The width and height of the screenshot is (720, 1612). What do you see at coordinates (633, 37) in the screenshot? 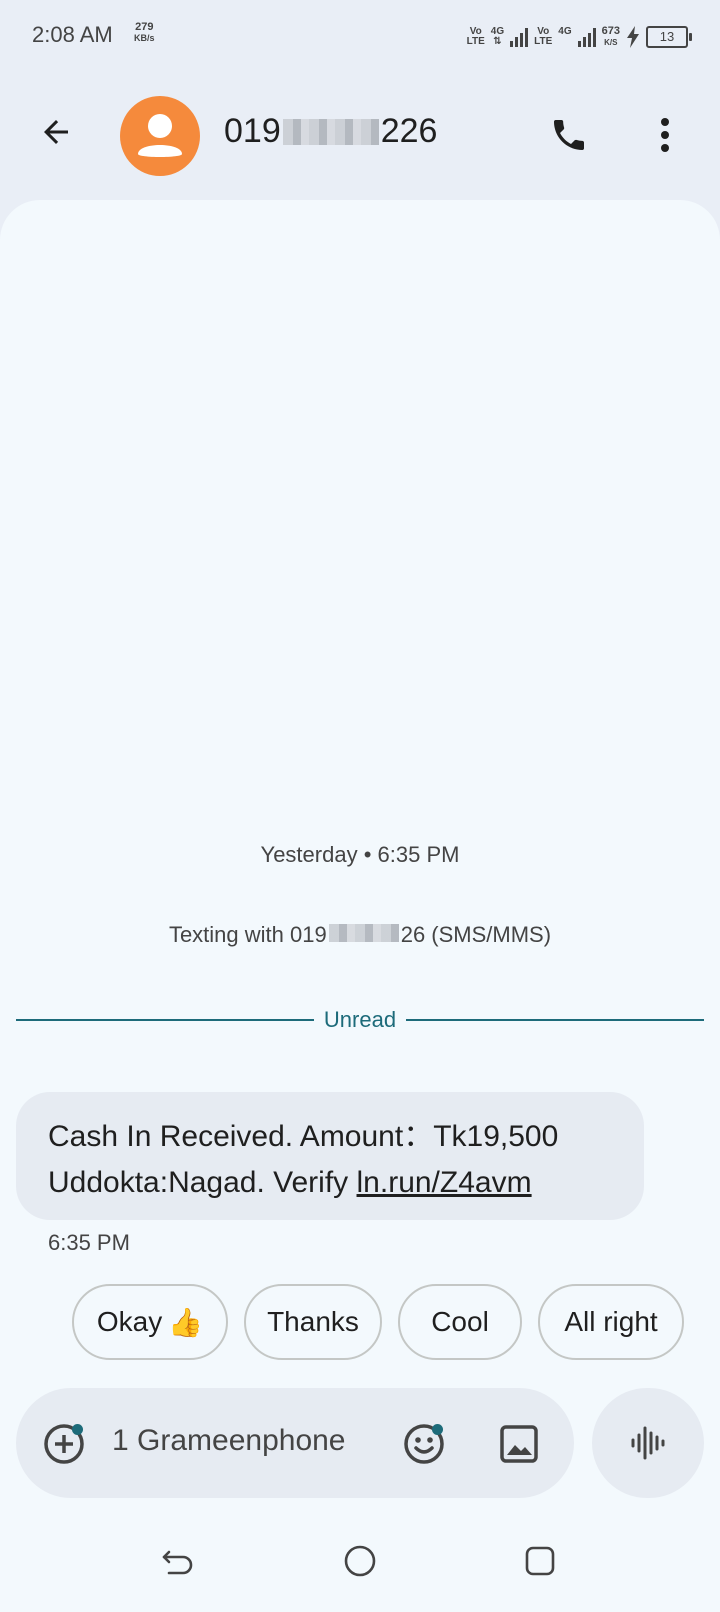
I see `charging-bolt-icon` at bounding box center [633, 37].